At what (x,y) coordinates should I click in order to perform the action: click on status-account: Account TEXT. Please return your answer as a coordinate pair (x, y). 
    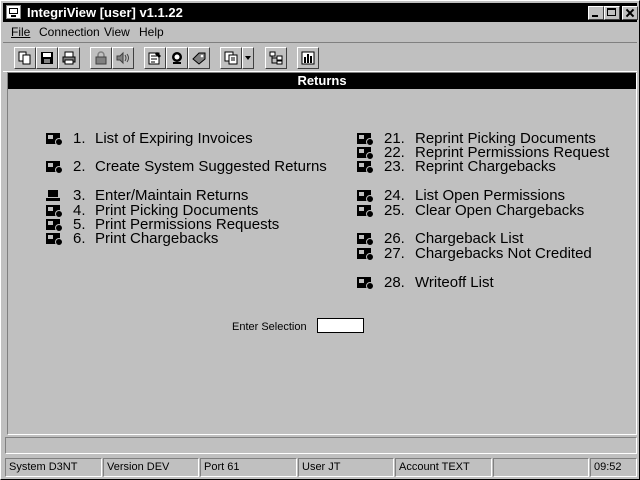
    Looking at the image, I should click on (443, 467).